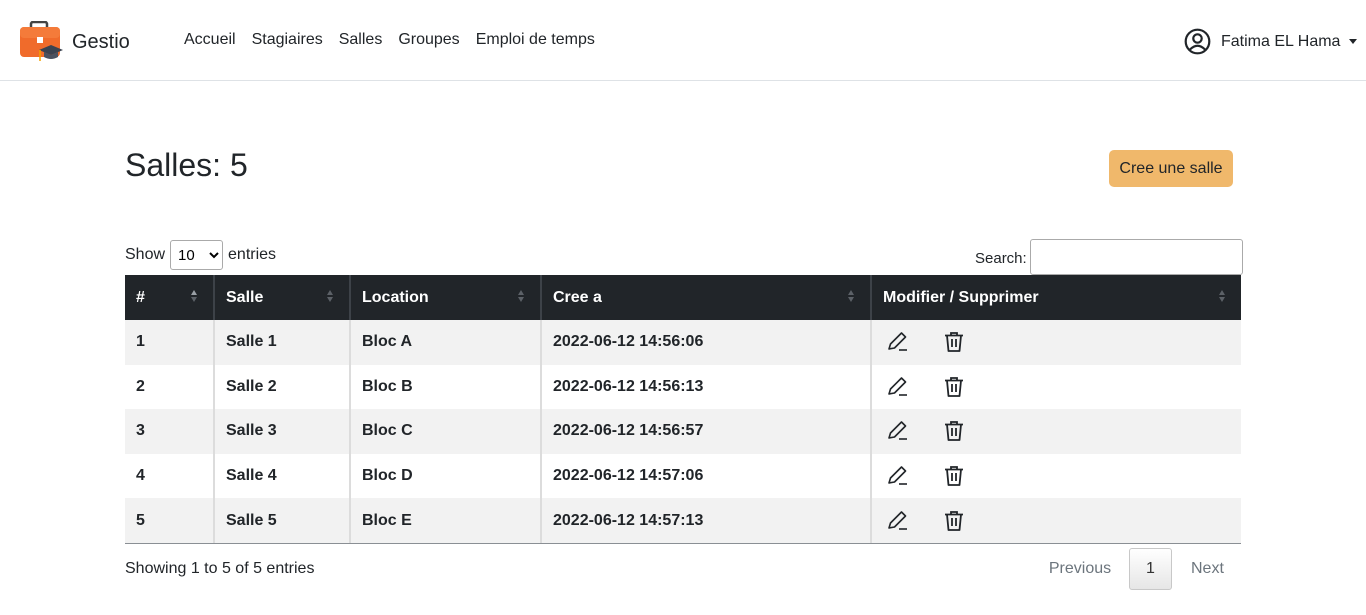 This screenshot has height=615, width=1366. I want to click on column-header-label: Location, so click(395, 297).